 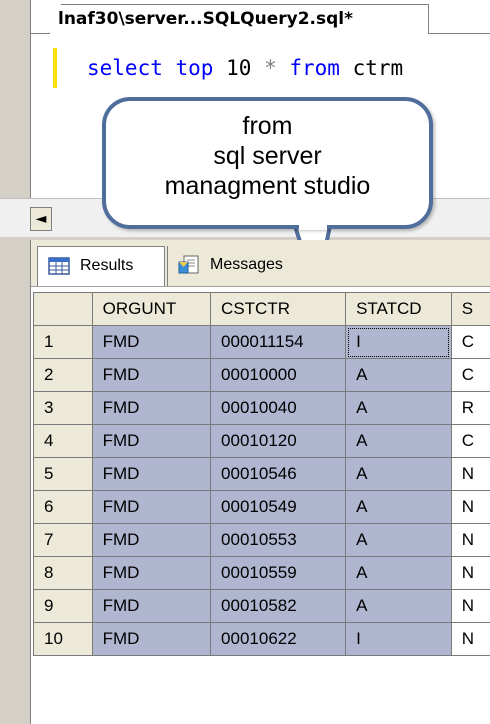 What do you see at coordinates (63, 507) in the screenshot?
I see `row-number-cell: 6` at bounding box center [63, 507].